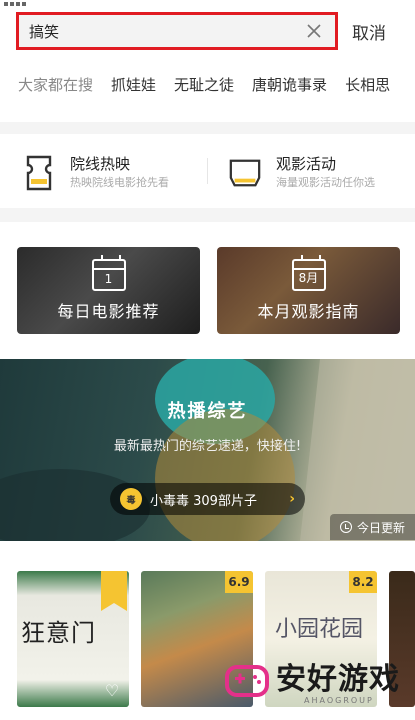 The height and width of the screenshot is (720, 415). I want to click on collection-label: 小毒毒 309部片子, so click(203, 501).